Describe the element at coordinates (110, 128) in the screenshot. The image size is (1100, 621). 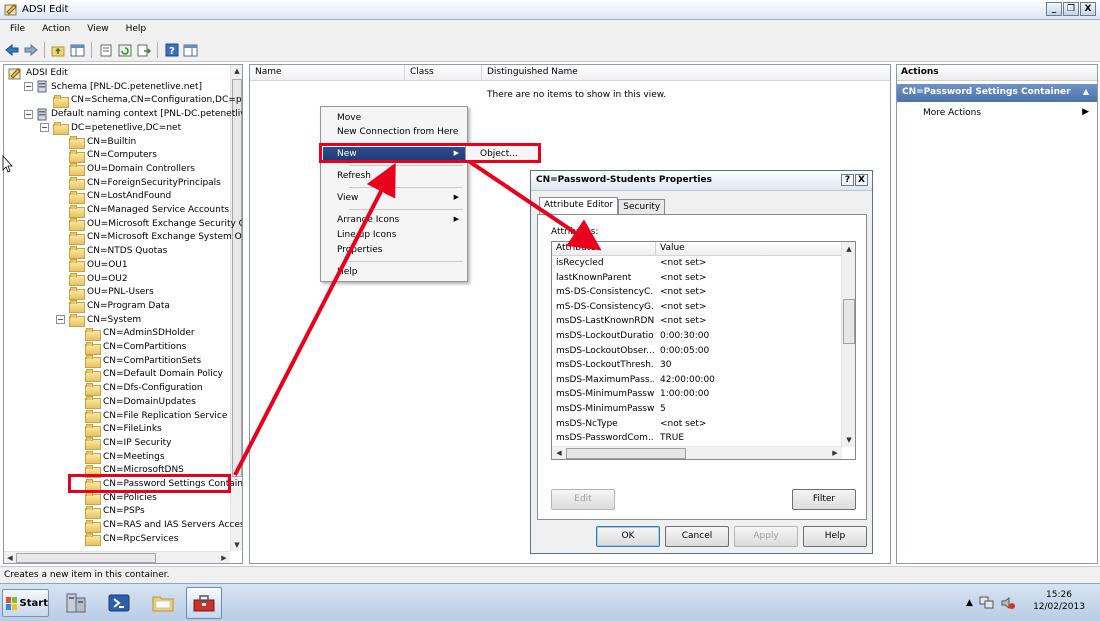
I see `tree-item: − DC=petenetlive,DC=net` at that location.